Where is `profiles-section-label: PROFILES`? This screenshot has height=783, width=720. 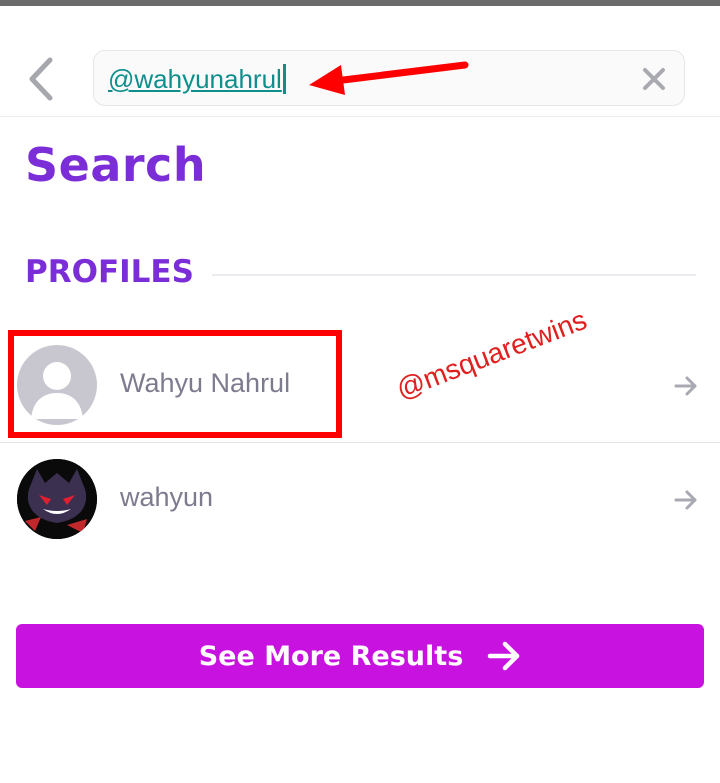
profiles-section-label: PROFILES is located at coordinates (109, 272).